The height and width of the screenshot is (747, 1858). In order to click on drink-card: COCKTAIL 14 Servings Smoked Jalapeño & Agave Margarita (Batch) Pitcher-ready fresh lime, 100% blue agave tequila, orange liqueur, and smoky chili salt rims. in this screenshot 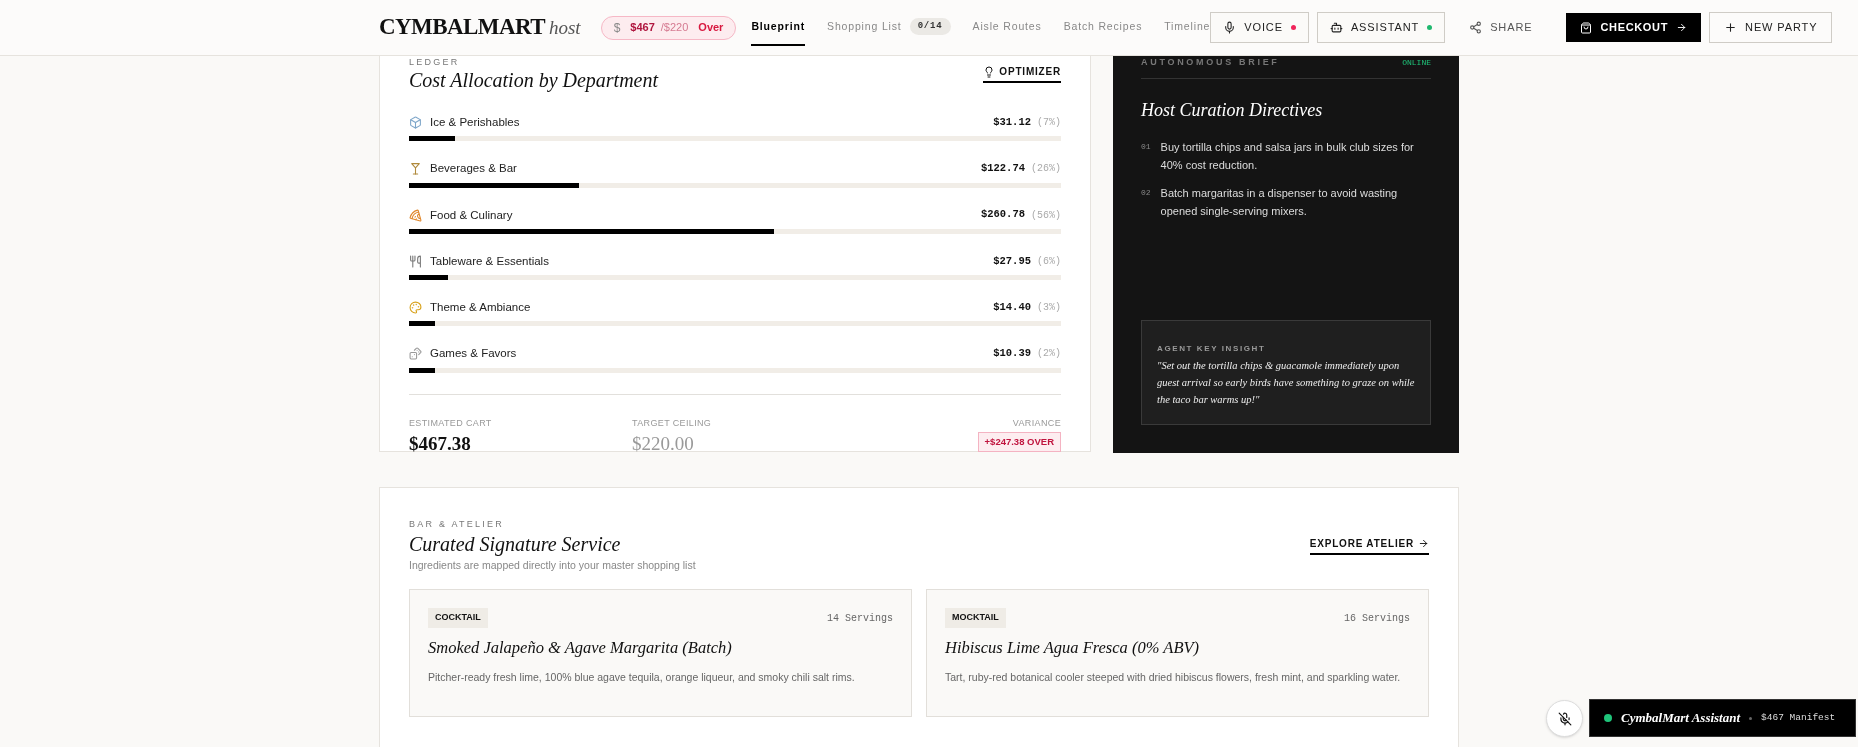, I will do `click(660, 653)`.